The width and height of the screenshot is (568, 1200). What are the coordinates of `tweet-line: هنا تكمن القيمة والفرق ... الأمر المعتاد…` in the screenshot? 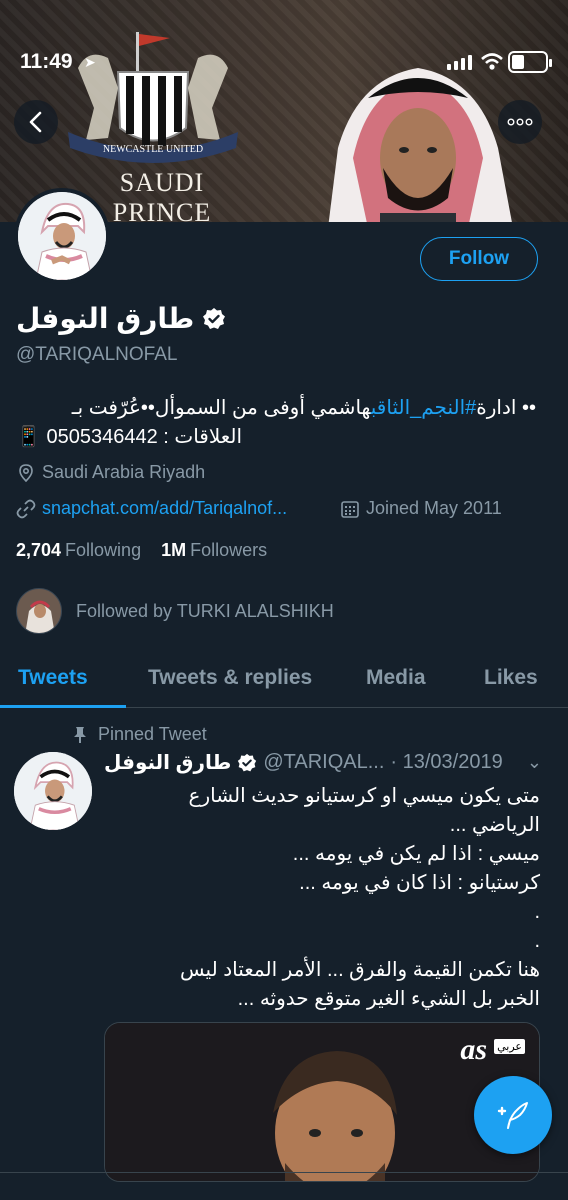 It's located at (360, 970).